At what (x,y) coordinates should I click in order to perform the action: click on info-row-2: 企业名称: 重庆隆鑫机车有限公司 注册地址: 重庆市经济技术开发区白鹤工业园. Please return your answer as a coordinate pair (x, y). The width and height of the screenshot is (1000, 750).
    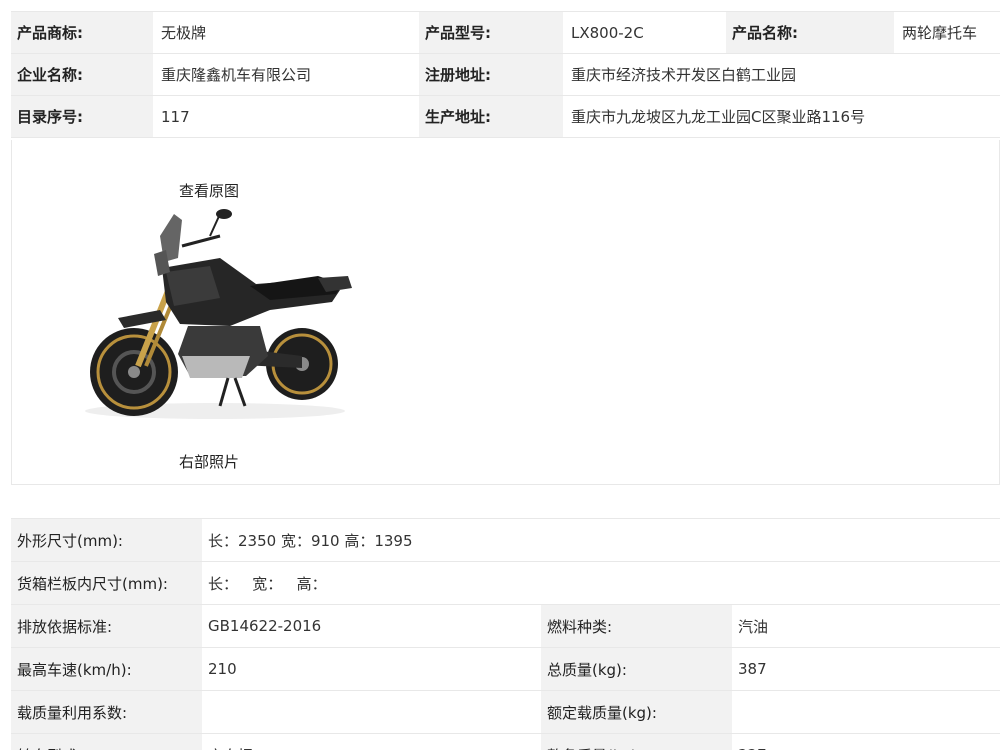
    Looking at the image, I should click on (505, 75).